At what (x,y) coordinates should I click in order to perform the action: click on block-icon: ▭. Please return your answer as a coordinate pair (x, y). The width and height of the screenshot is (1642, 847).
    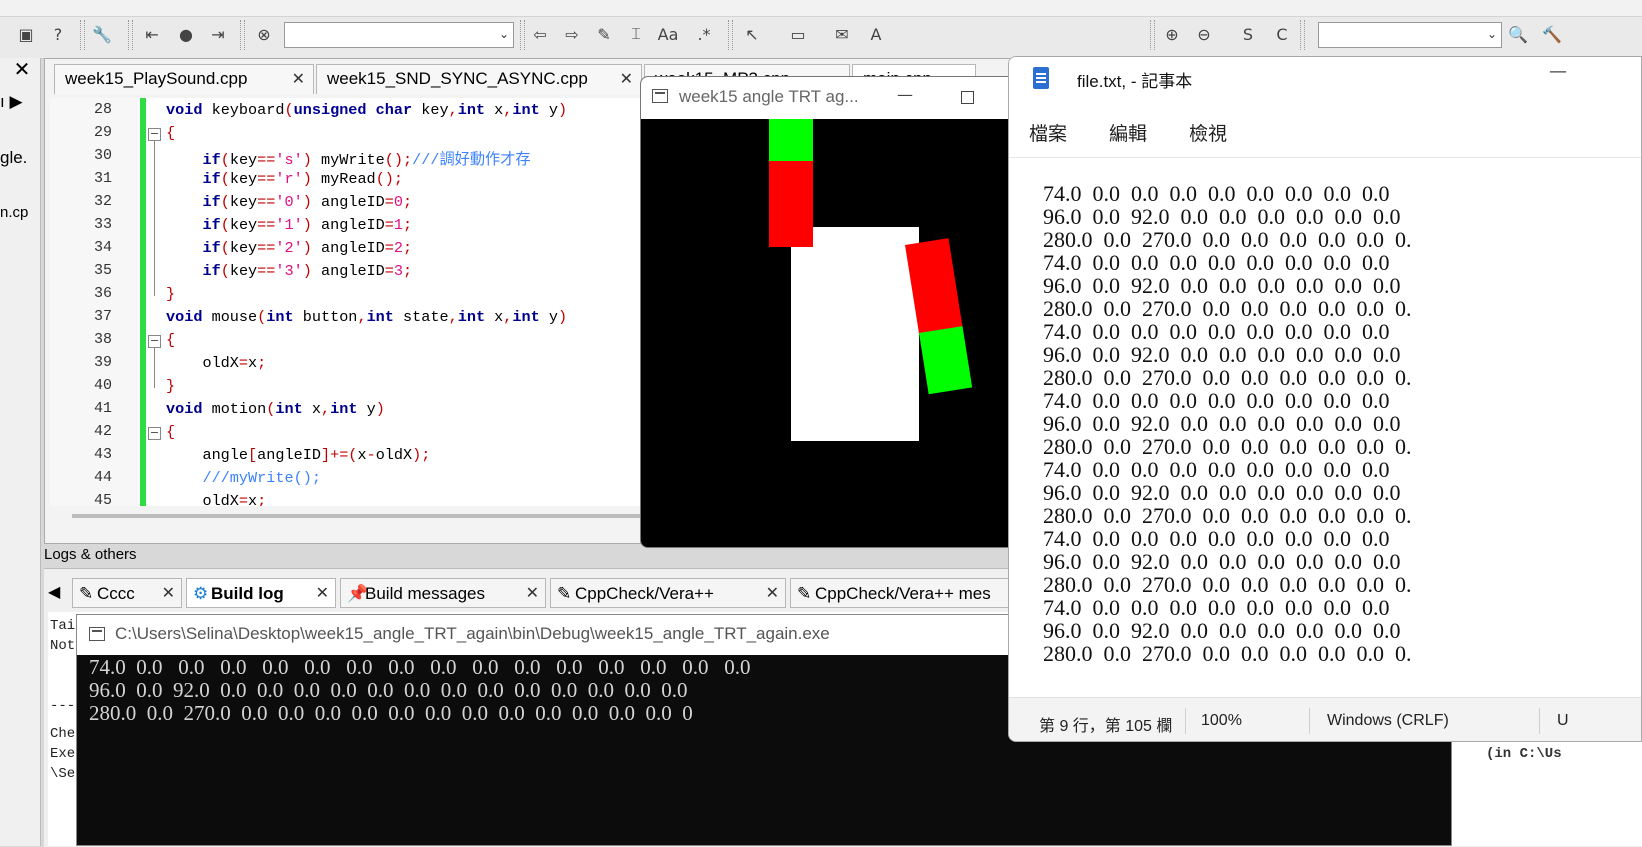
    Looking at the image, I should click on (798, 34).